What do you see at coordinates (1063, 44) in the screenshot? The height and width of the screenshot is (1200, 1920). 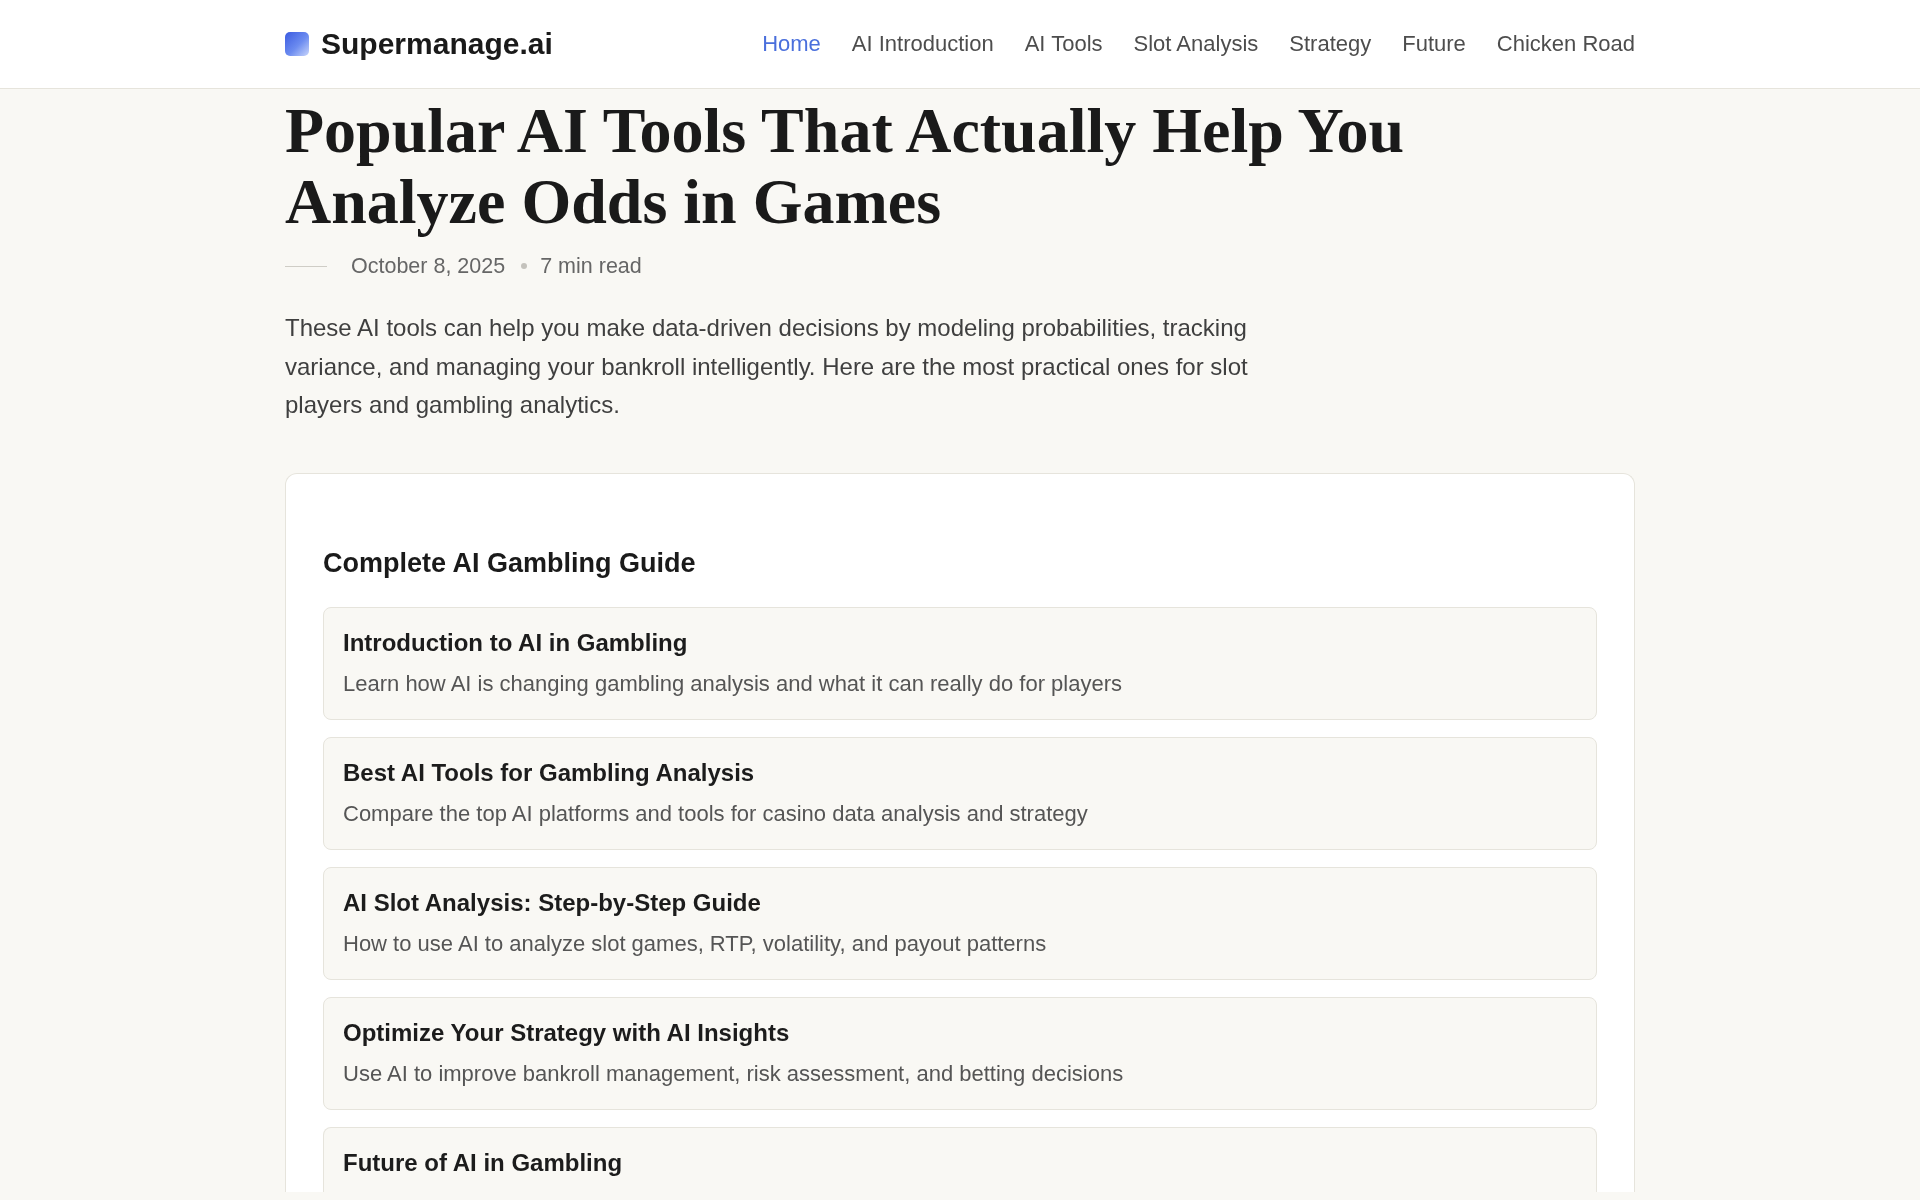 I see `nav-link: AI Tools` at bounding box center [1063, 44].